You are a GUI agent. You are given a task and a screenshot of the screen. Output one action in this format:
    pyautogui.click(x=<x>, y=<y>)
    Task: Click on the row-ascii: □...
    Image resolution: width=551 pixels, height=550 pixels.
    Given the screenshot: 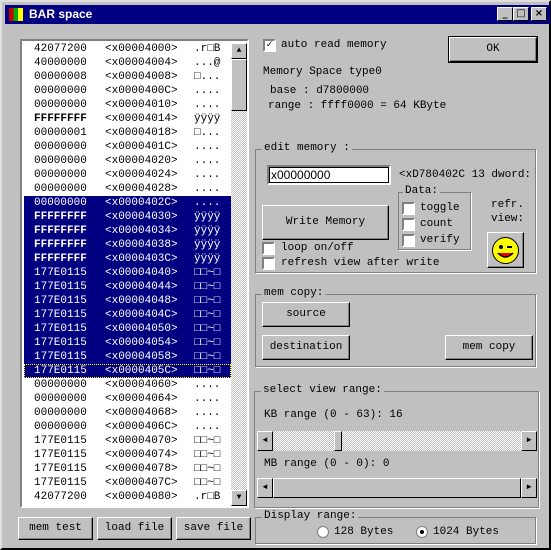 What is the action you would take?
    pyautogui.click(x=207, y=77)
    